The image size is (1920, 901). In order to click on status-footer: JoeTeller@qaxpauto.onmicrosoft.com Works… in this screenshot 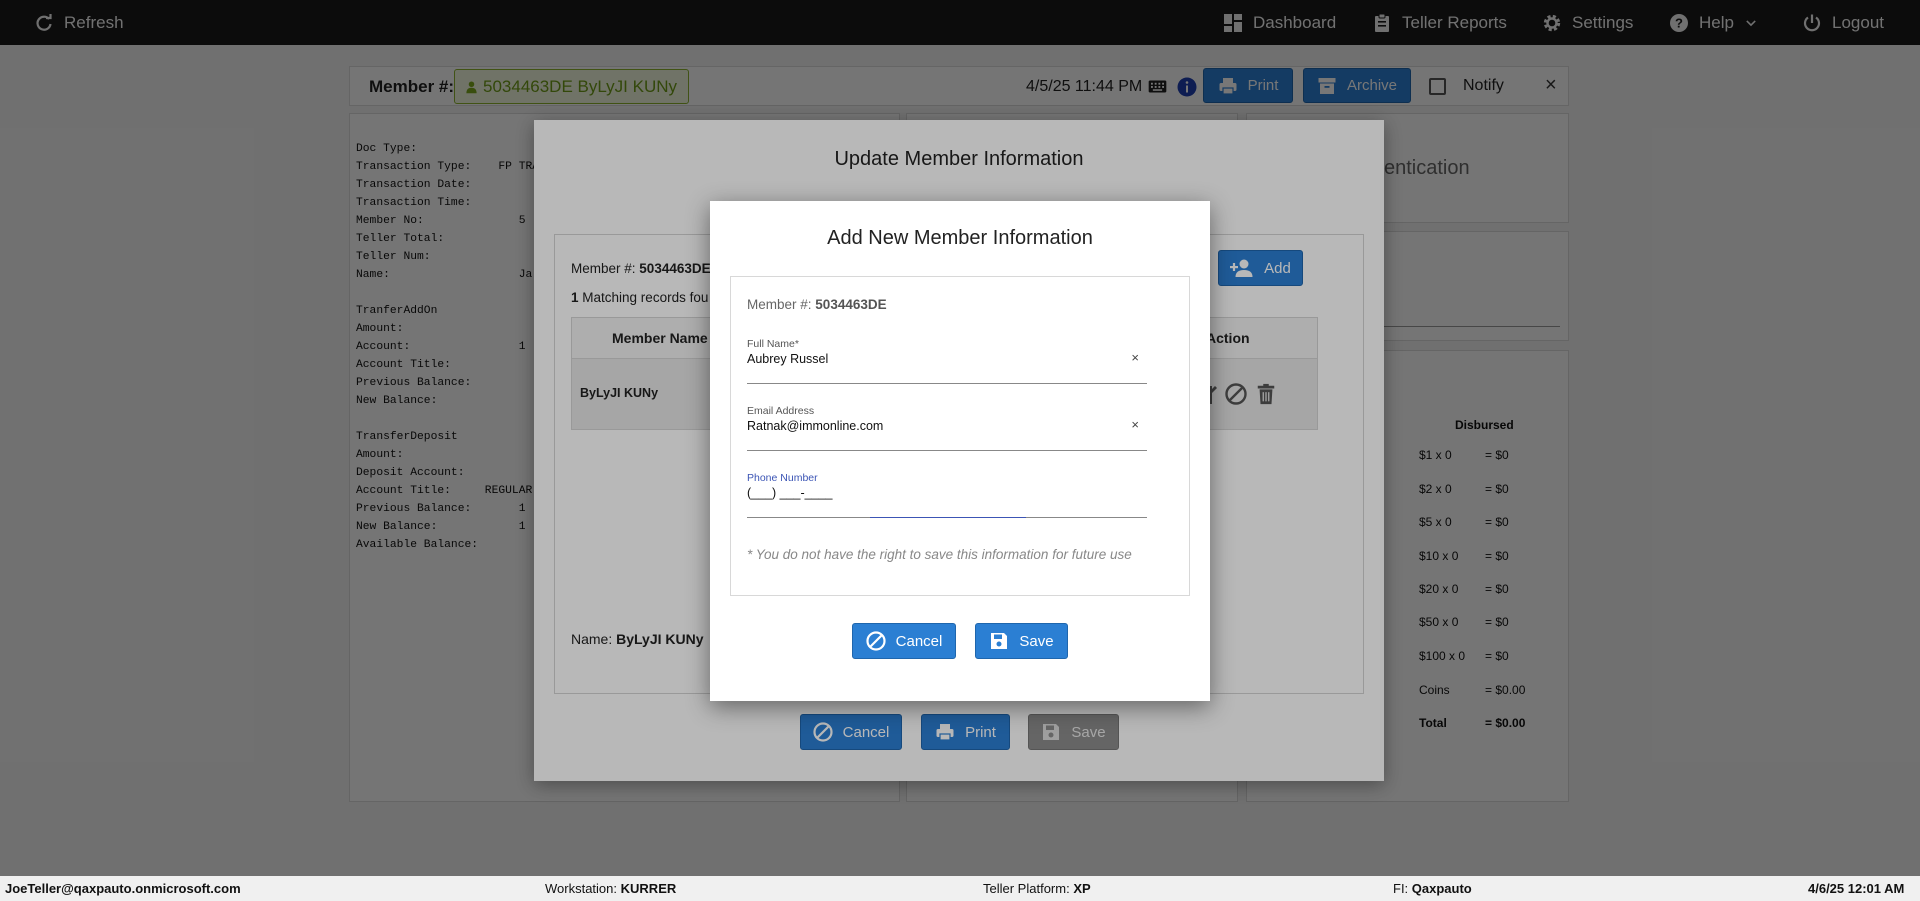, I will do `click(960, 888)`.